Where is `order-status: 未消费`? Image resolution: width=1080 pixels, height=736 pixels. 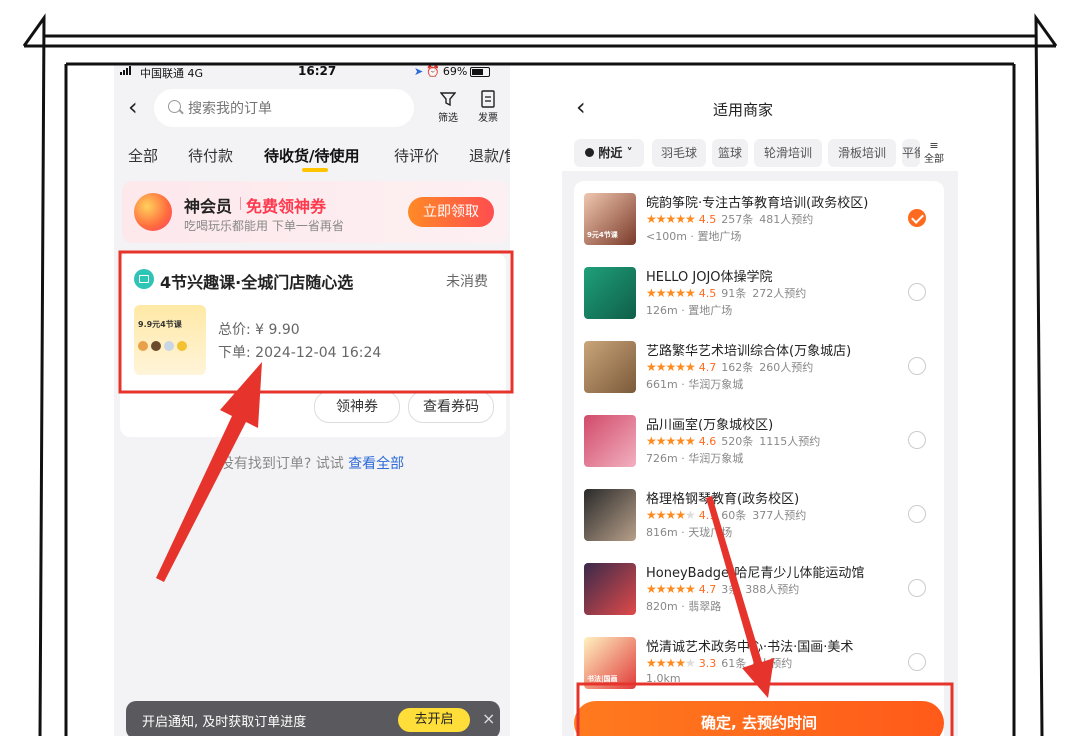
order-status: 未消费 is located at coordinates (467, 282).